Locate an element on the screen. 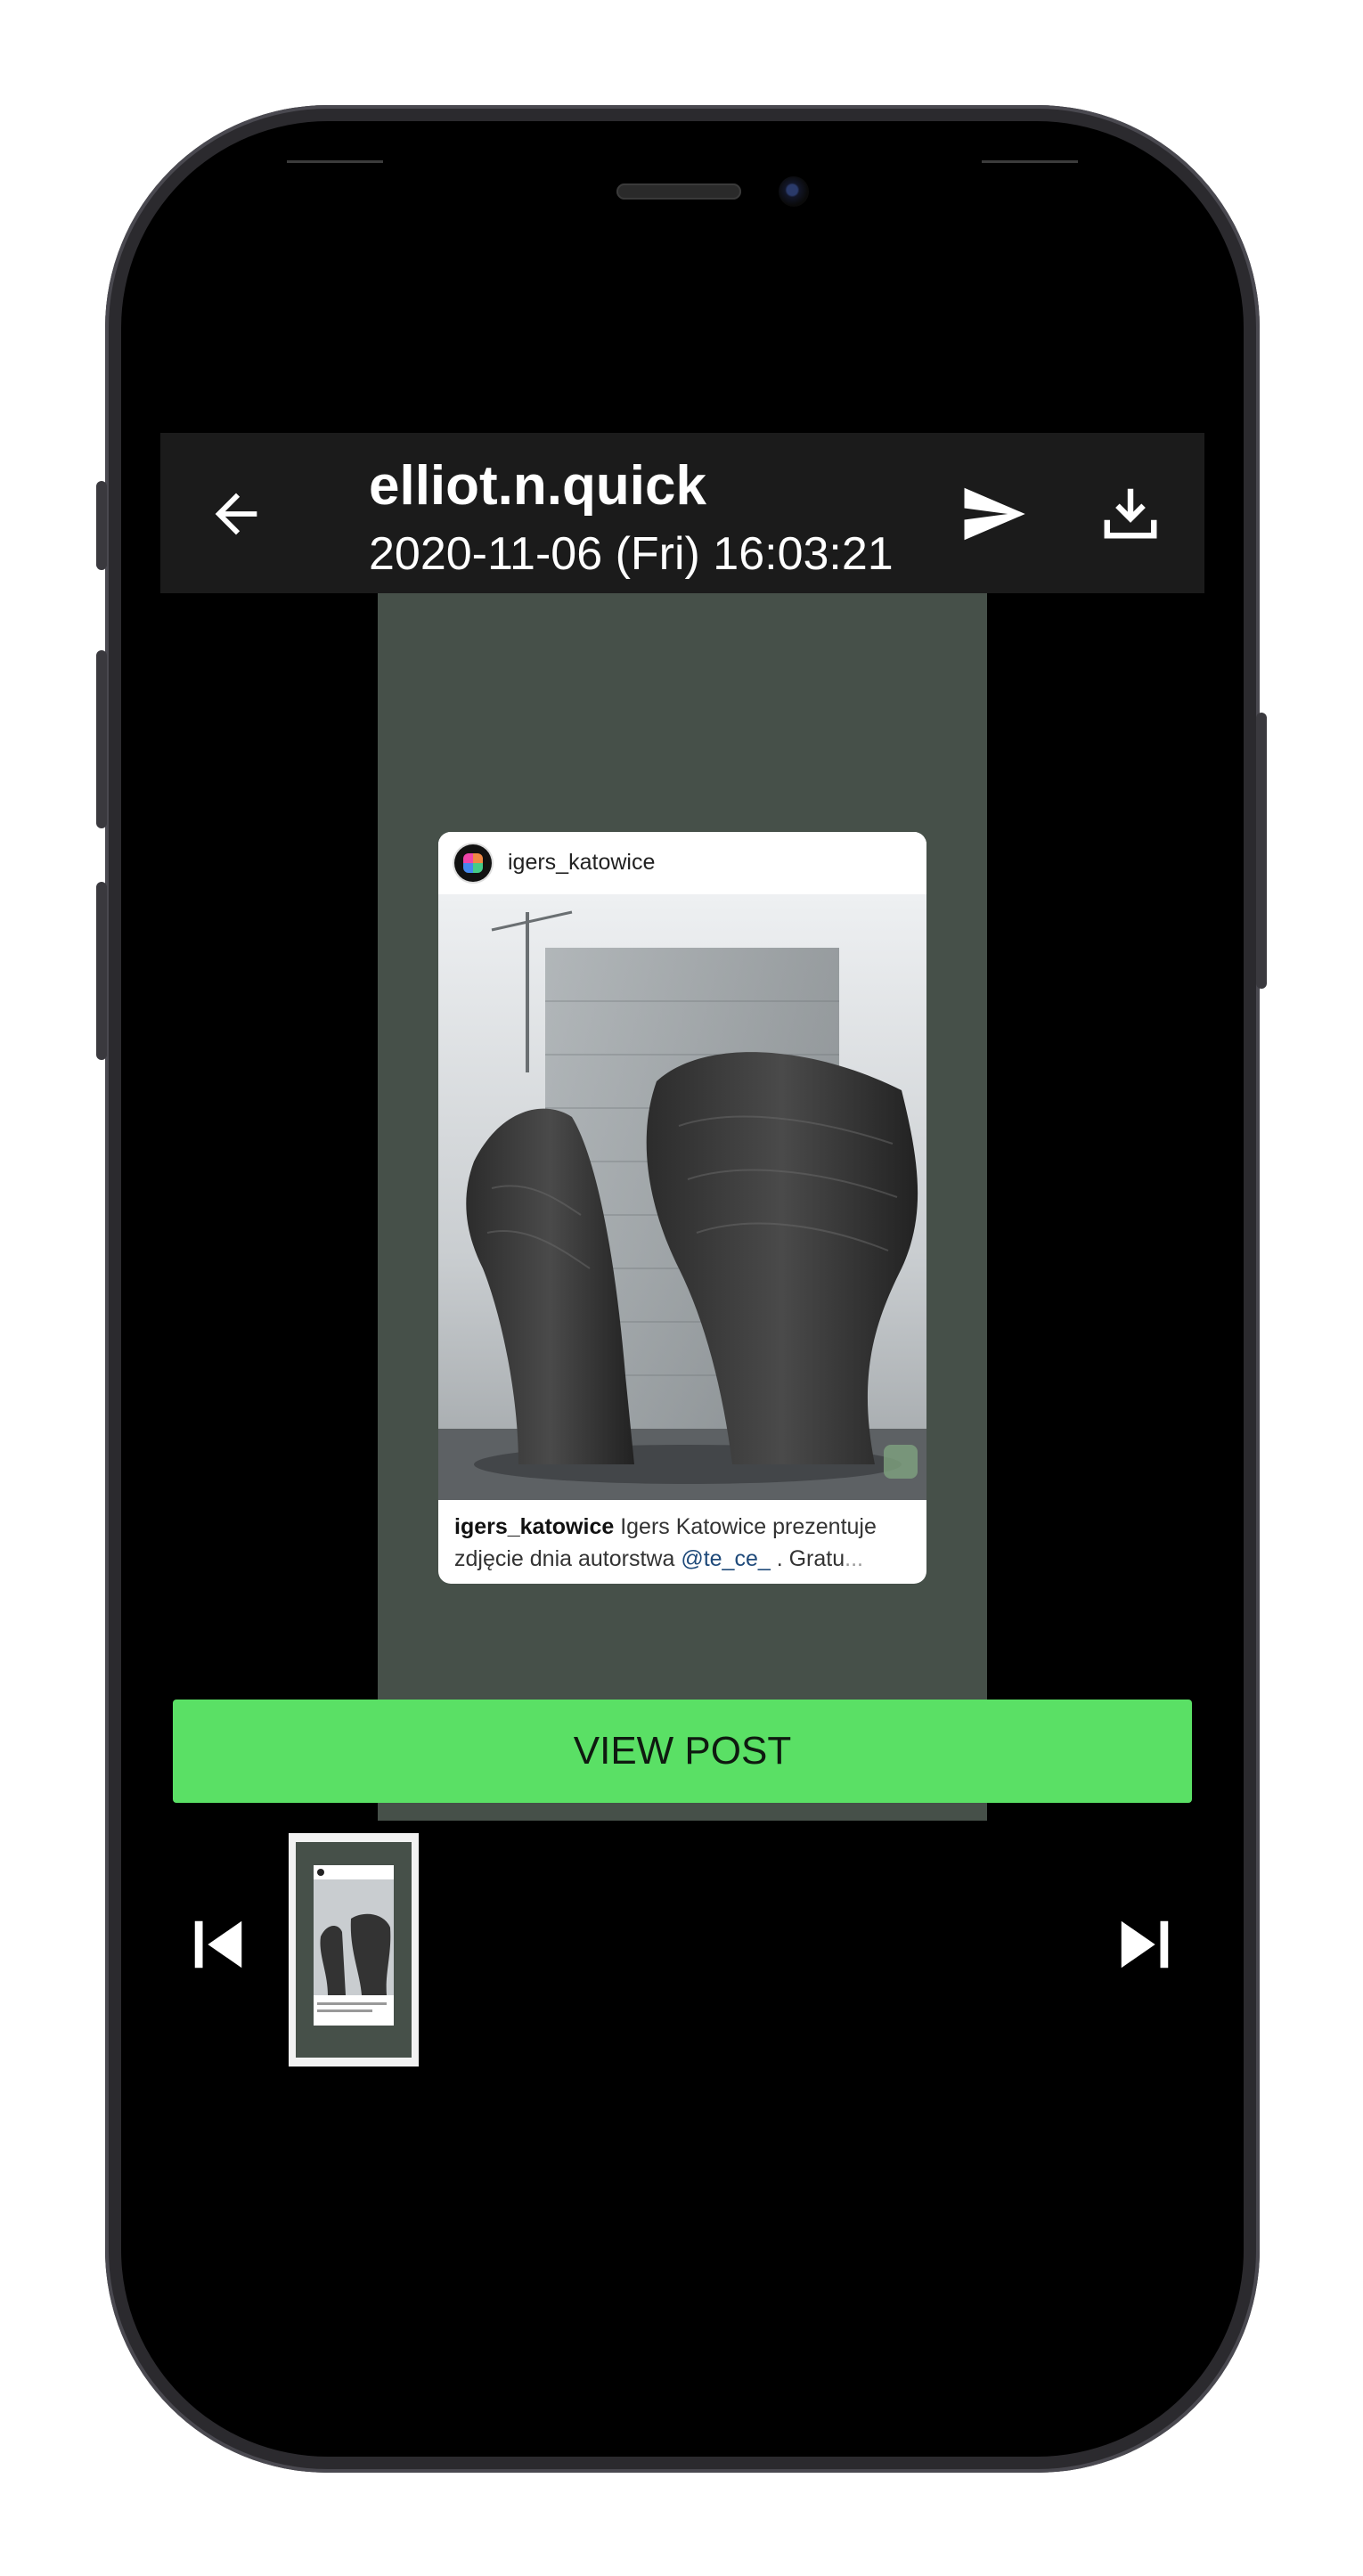 The image size is (1363, 2576). post-photo is located at coordinates (682, 1197).